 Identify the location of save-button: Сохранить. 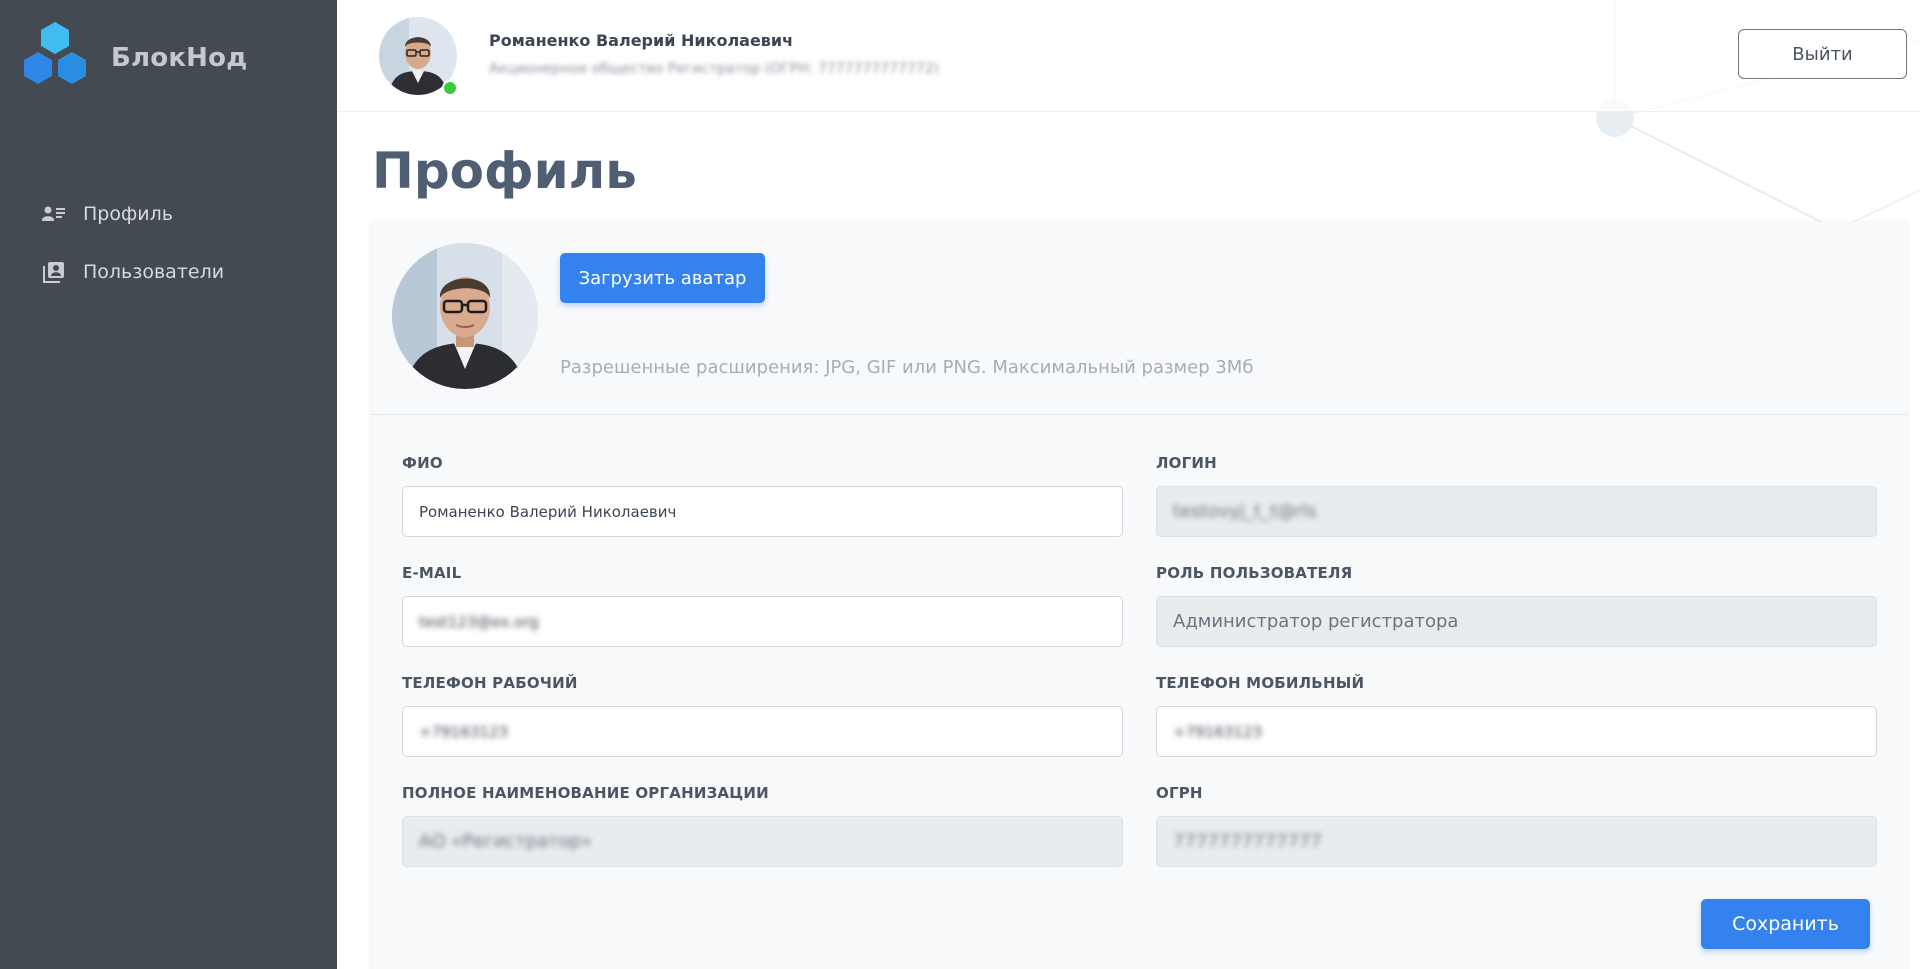
(1785, 924).